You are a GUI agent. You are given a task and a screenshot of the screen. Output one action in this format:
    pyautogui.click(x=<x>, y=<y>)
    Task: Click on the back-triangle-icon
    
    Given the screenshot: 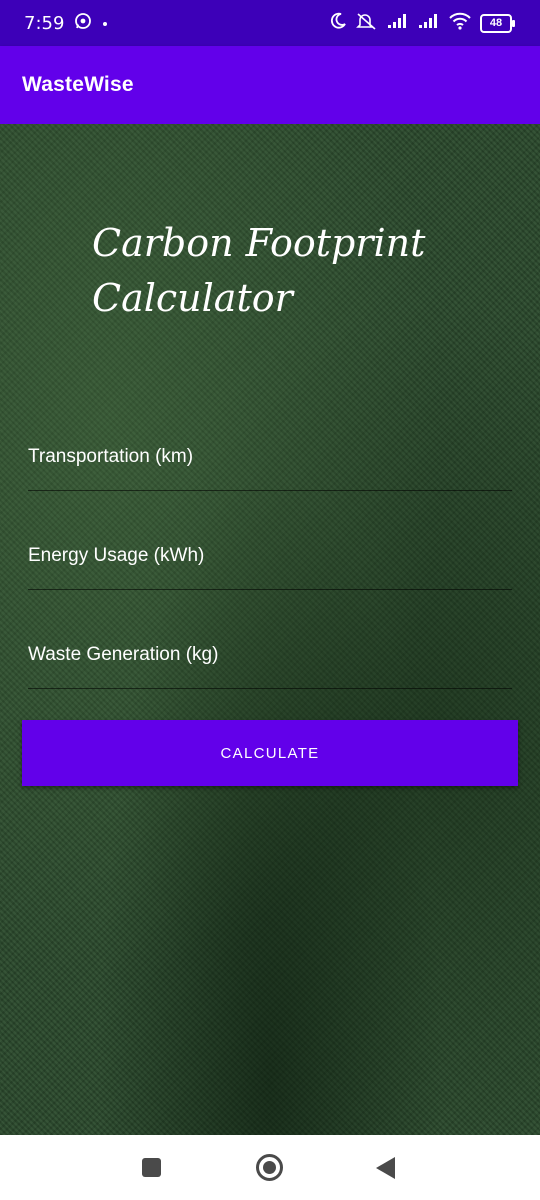 What is the action you would take?
    pyautogui.click(x=385, y=1168)
    